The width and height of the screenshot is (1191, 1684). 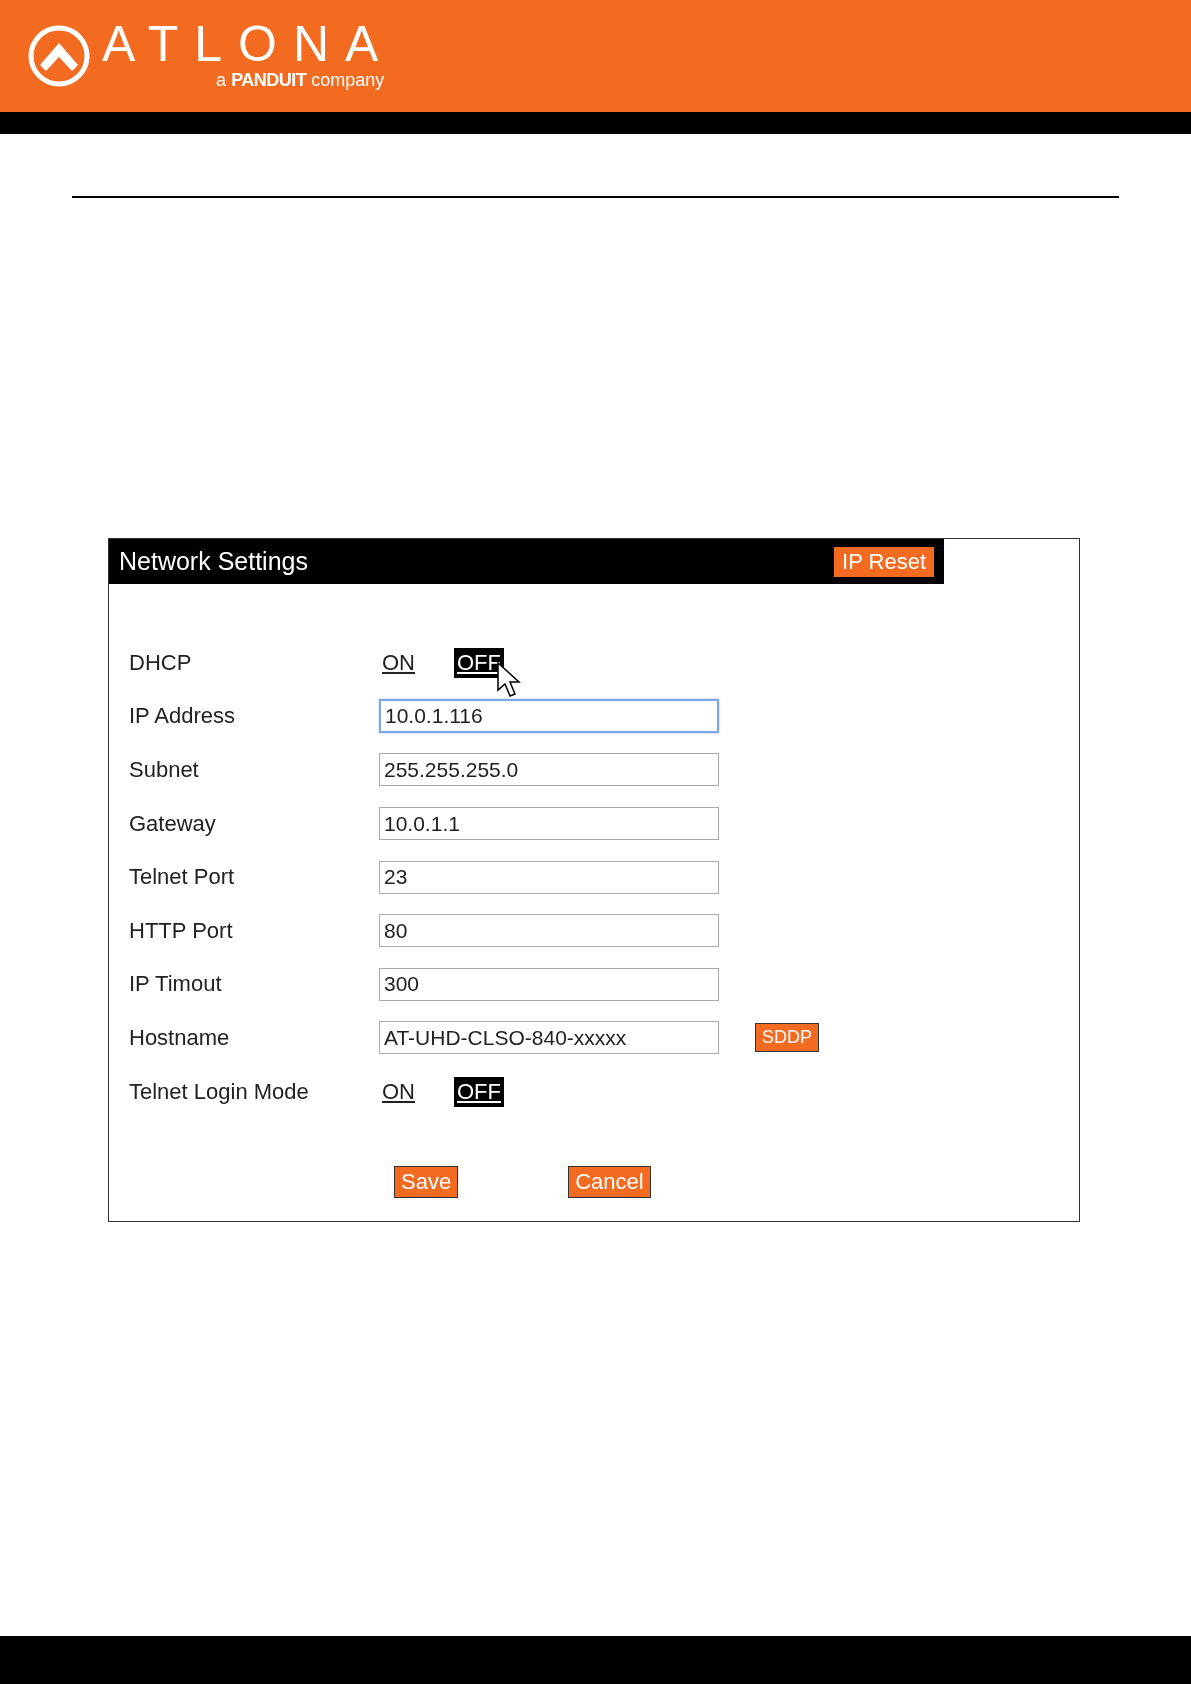 I want to click on input-field: 10.0.1.1, so click(x=549, y=824).